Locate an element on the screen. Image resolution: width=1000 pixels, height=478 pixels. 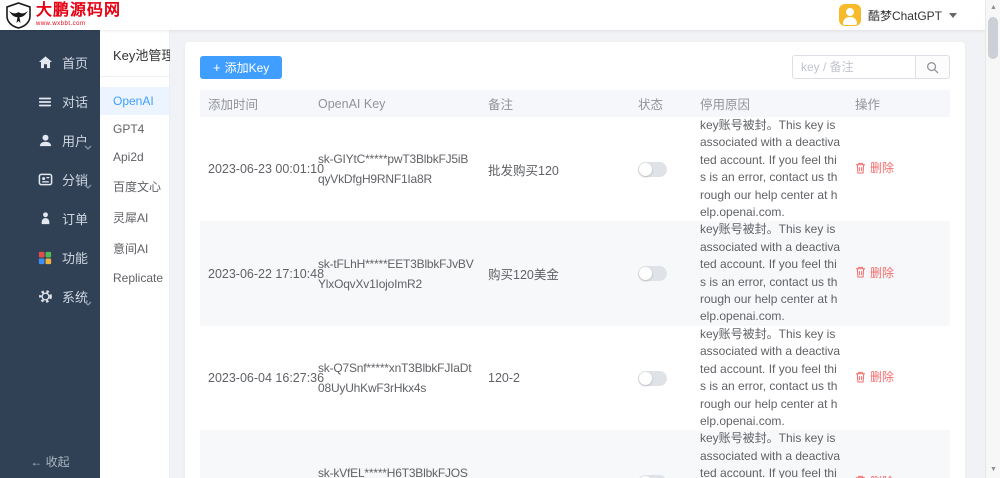
sidebar-item-home: 首页 is located at coordinates (50, 62).